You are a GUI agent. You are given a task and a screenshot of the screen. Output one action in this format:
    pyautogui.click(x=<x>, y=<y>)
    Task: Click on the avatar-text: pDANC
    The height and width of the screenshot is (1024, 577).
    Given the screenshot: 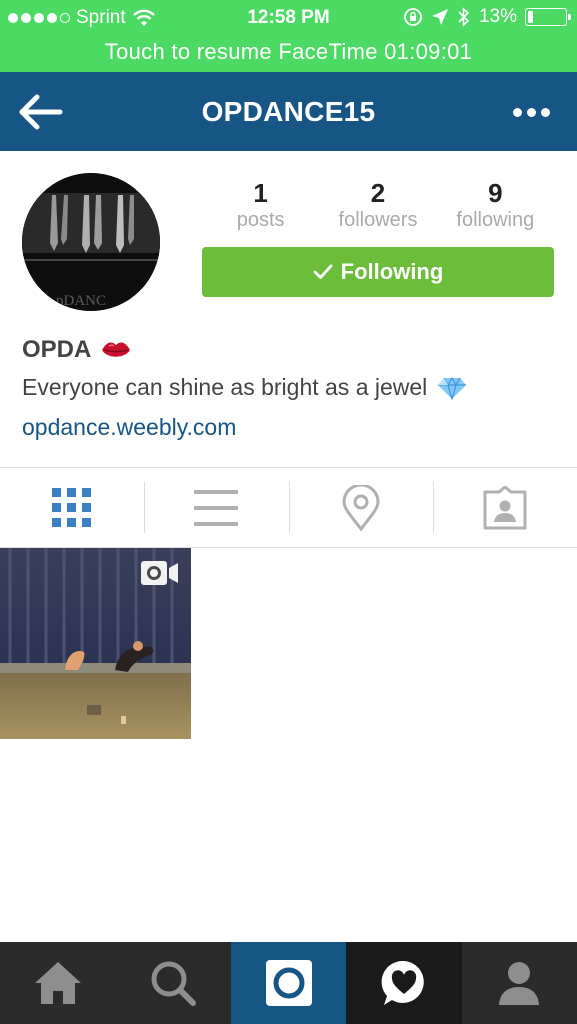 What is the action you would take?
    pyautogui.click(x=81, y=301)
    